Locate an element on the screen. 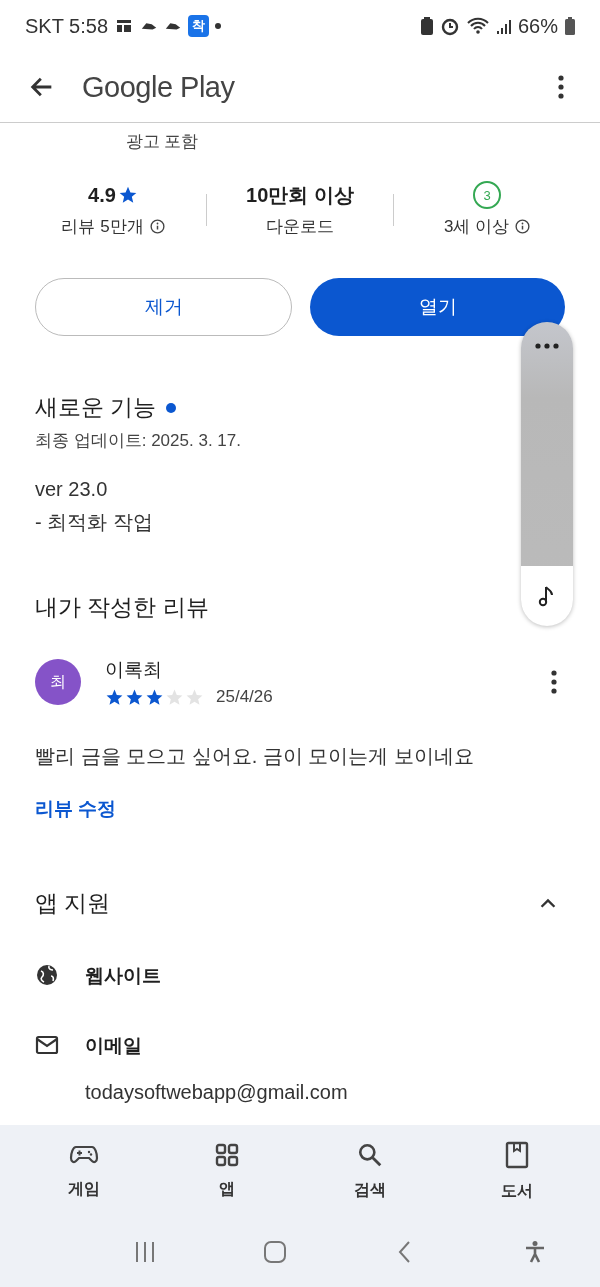 Image resolution: width=600 pixels, height=1287 pixels. email-address: todaysoftwebapp@gmail.com is located at coordinates (216, 1092).